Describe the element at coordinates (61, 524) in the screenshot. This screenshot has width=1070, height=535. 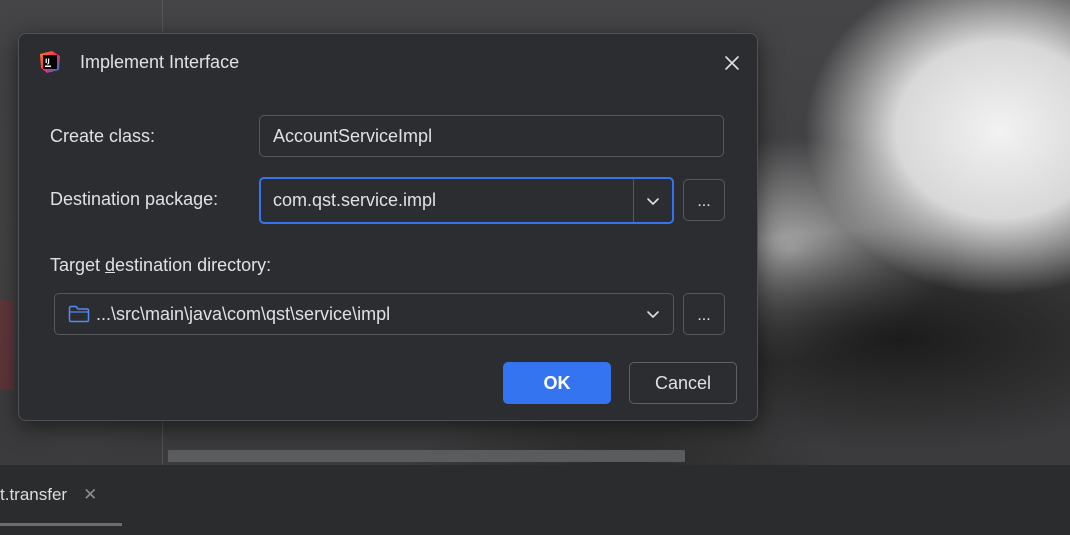
I see `active-tab-underline` at that location.